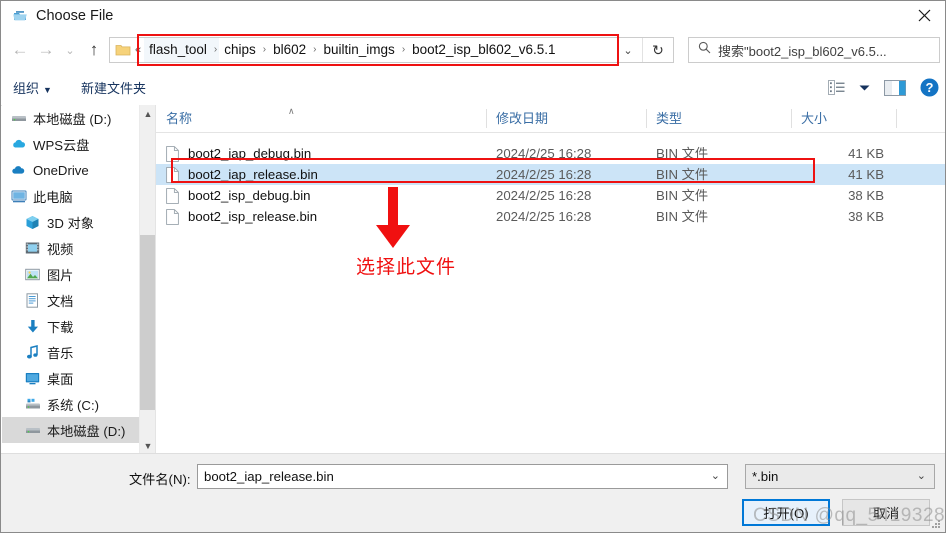  I want to click on sidebar-item-this-pc: 此电脑, so click(78, 196).